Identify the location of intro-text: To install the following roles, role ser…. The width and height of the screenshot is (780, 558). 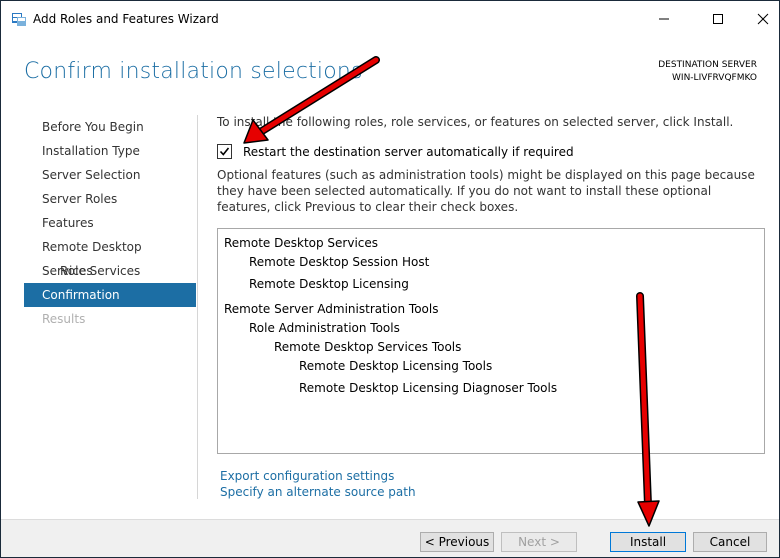
(475, 122).